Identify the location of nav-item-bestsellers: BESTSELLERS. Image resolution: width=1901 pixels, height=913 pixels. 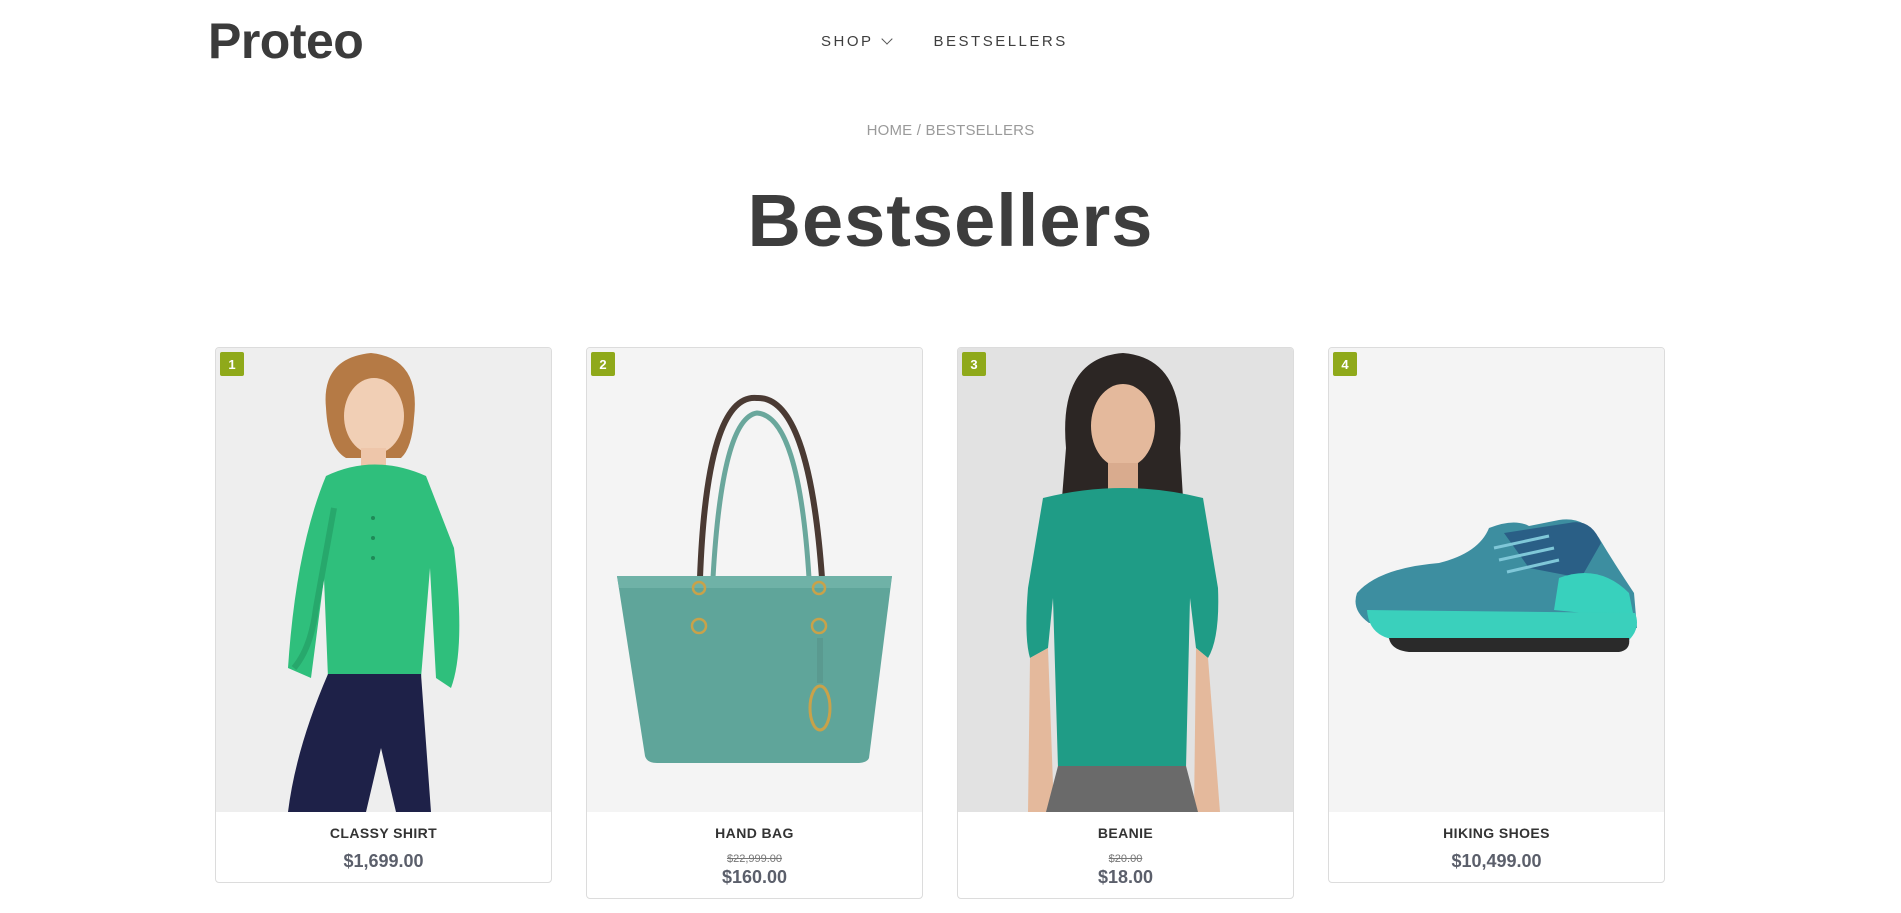
(1001, 41).